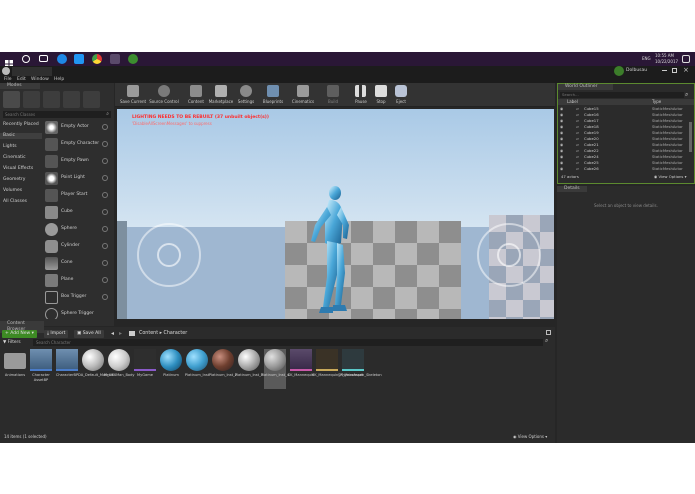  What do you see at coordinates (249, 369) in the screenshot?
I see `asset-item: Platinum_Inst_3` at bounding box center [249, 369].